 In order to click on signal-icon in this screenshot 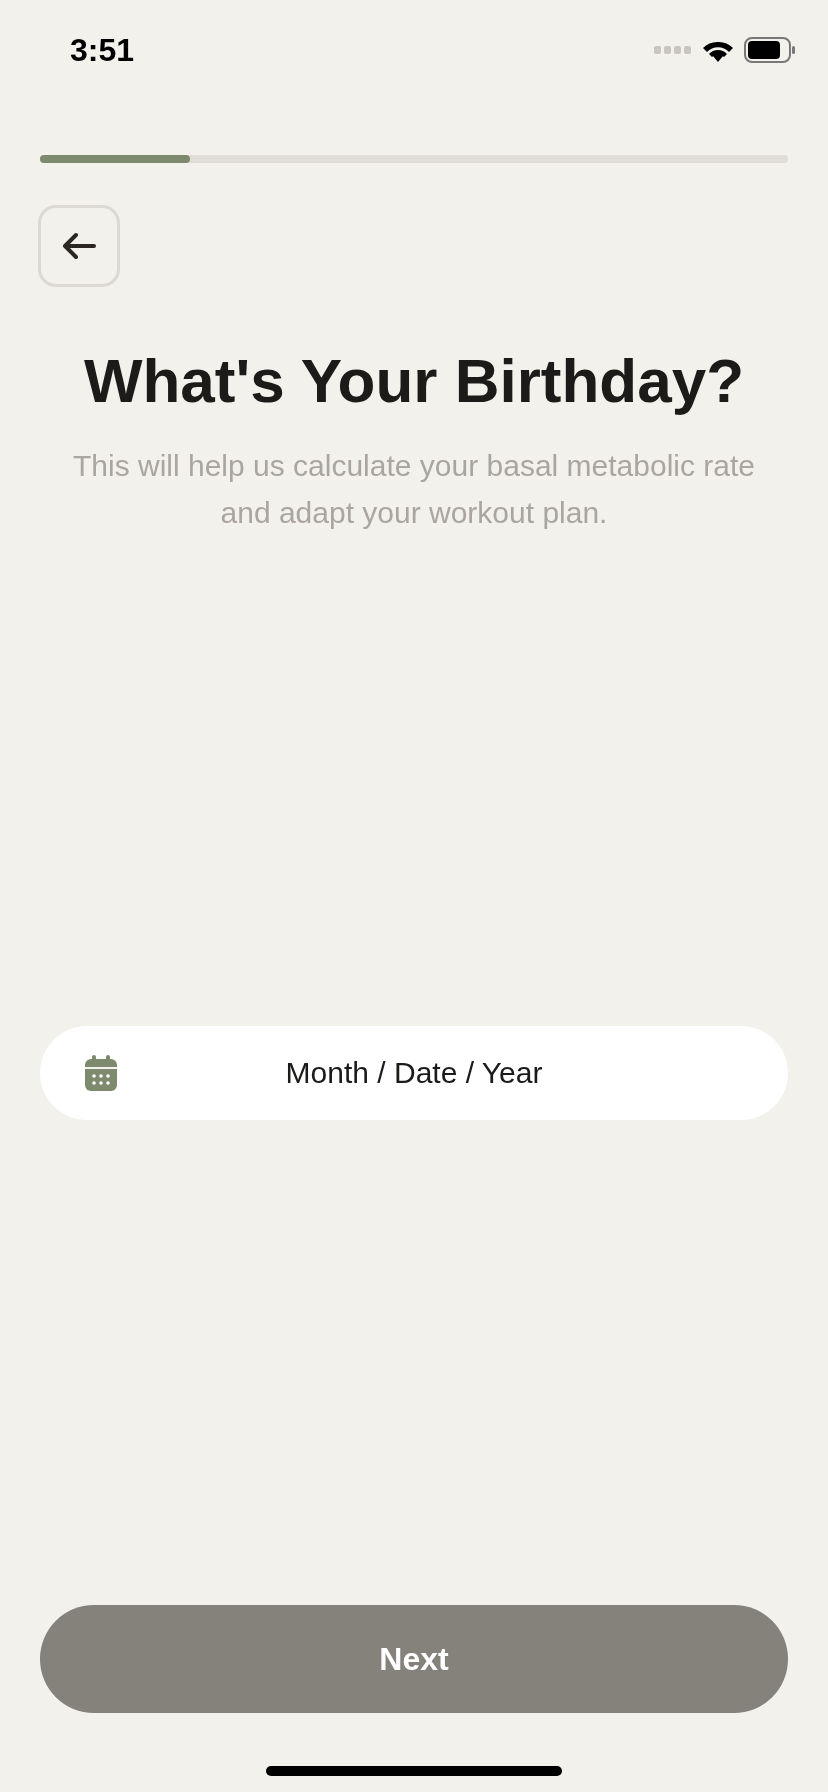, I will do `click(673, 50)`.